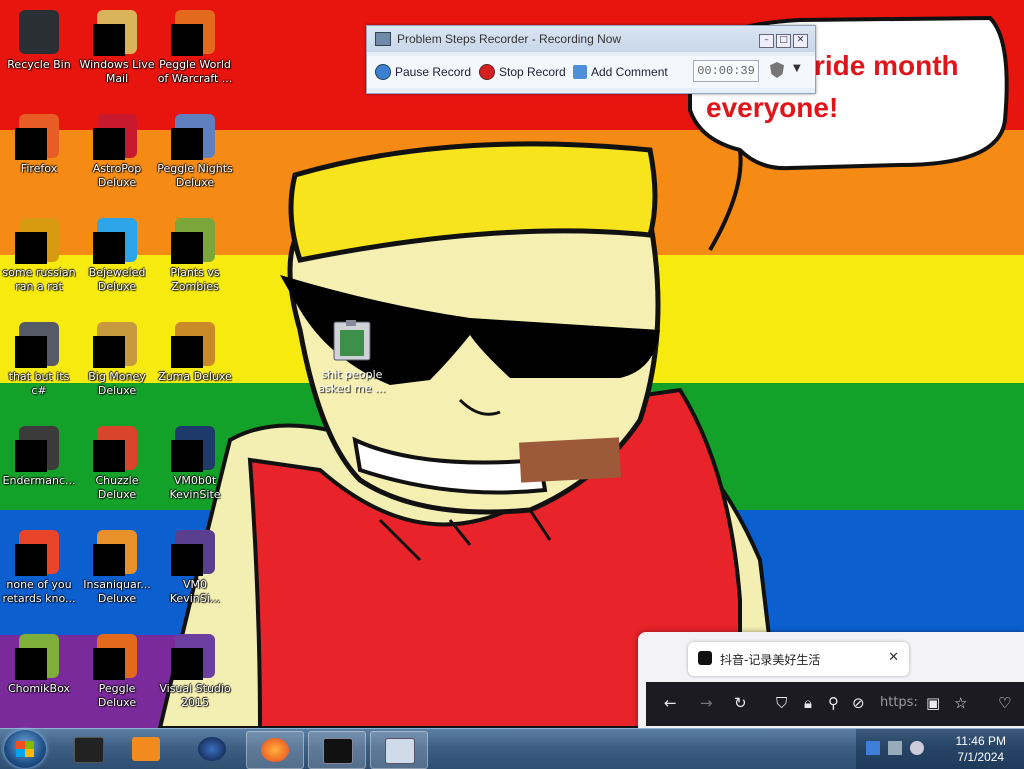 Image resolution: width=1024 pixels, height=769 pixels. Describe the element at coordinates (195, 376) in the screenshot. I see `desktop-icon-label: Zuma Deluxe` at that location.